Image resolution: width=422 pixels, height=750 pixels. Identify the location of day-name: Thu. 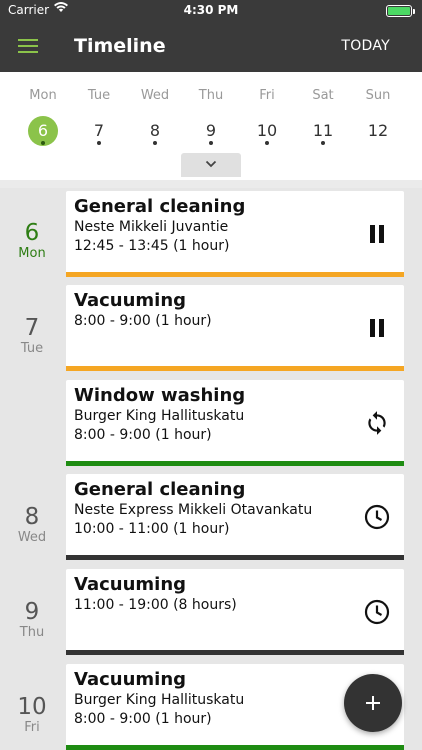
(211, 95).